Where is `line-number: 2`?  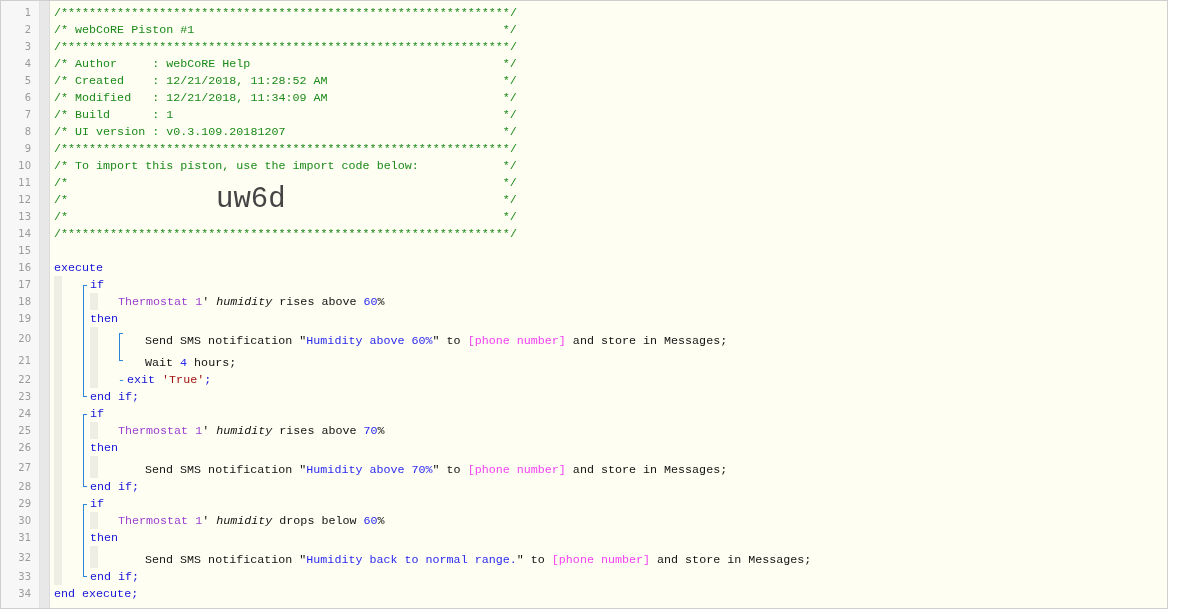 line-number: 2 is located at coordinates (27, 29).